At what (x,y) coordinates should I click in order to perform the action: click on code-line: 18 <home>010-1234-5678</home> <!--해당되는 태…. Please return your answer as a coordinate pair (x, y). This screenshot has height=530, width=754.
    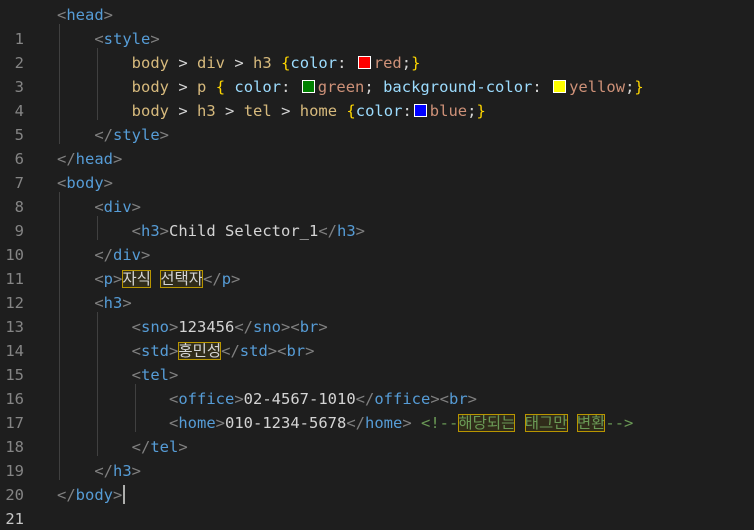
    Looking at the image, I should click on (377, 433).